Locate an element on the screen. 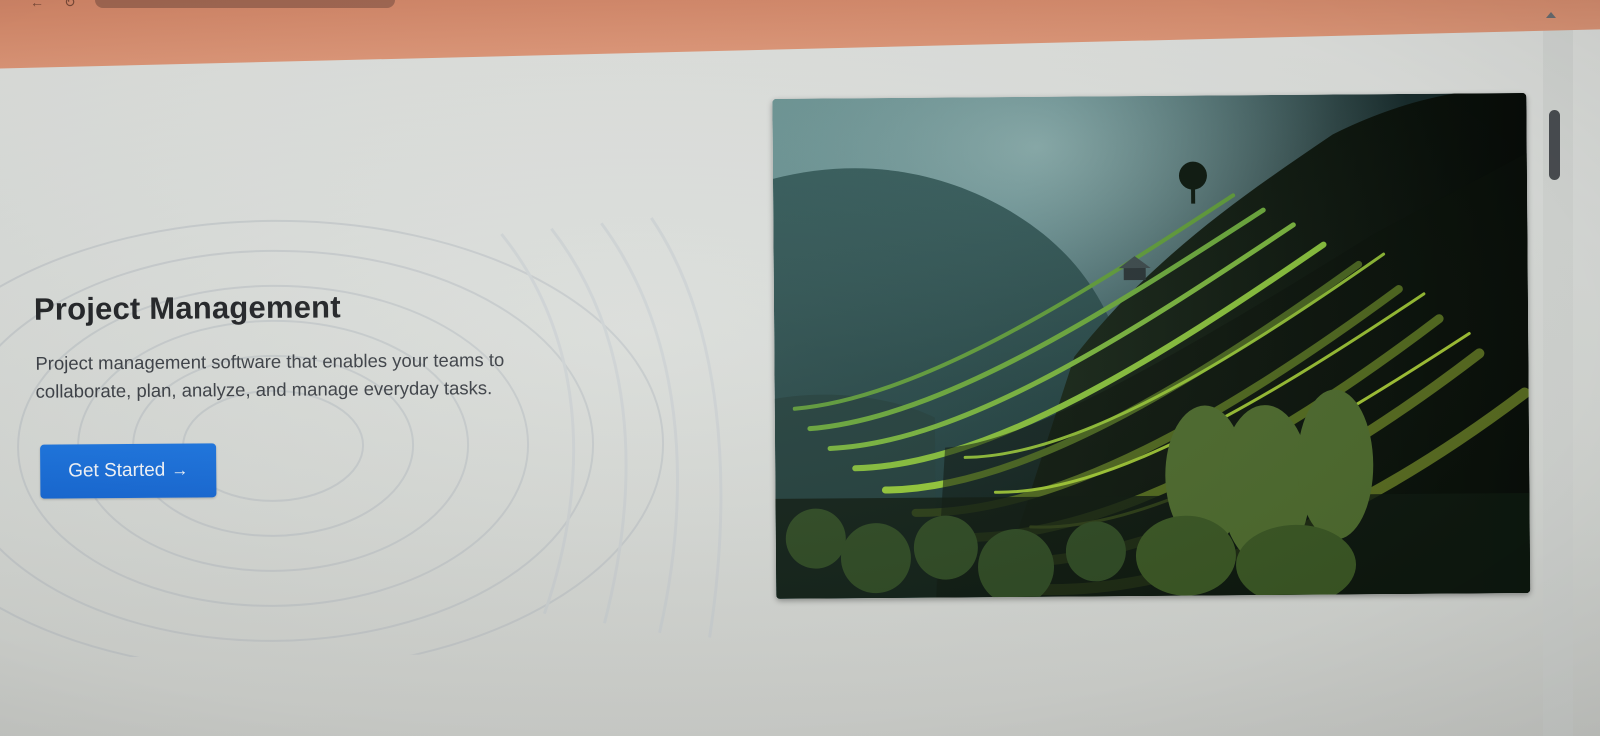 The height and width of the screenshot is (736, 1600). get-started-button: Get Started → is located at coordinates (128, 471).